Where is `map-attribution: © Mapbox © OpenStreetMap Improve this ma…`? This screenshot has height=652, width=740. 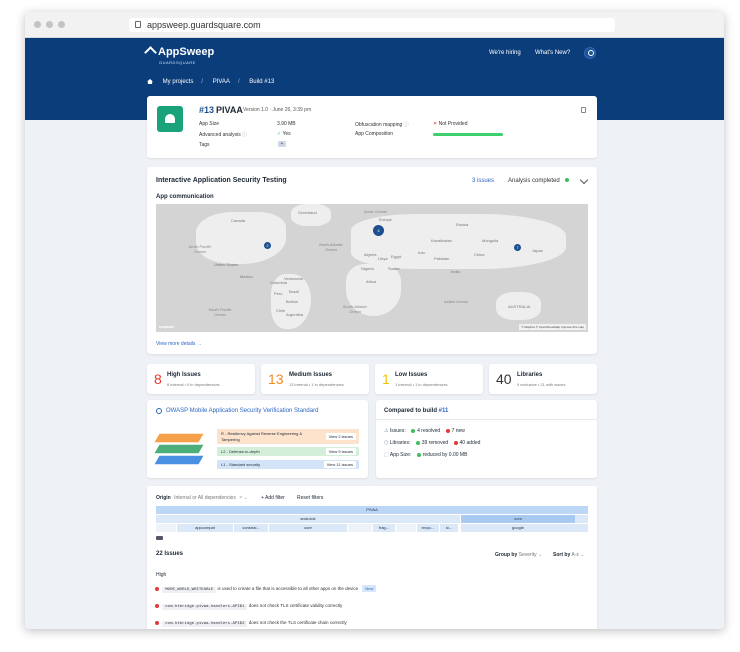
map-attribution: © Mapbox © OpenStreetMap Improve this ma… is located at coordinates (552, 327).